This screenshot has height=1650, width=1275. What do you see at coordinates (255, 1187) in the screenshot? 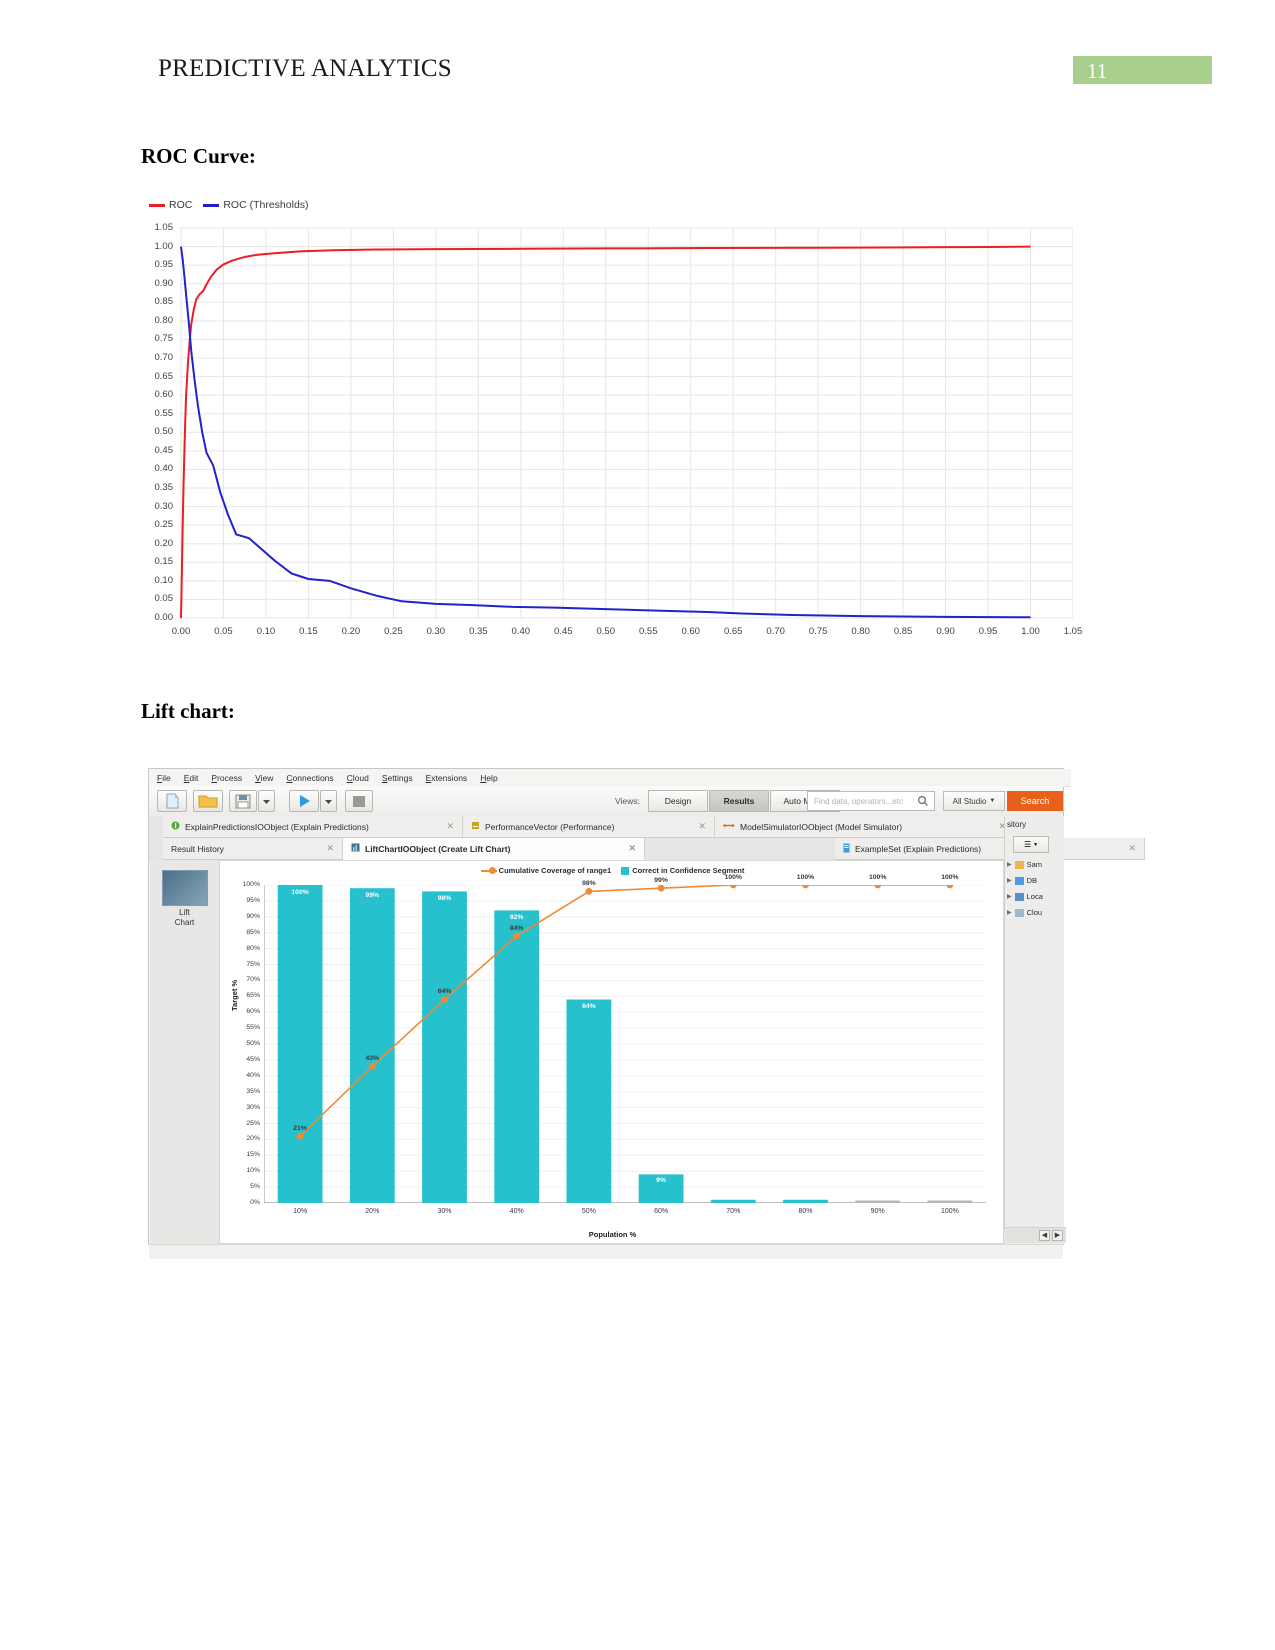
I see `lift-y-tick: 5%` at bounding box center [255, 1187].